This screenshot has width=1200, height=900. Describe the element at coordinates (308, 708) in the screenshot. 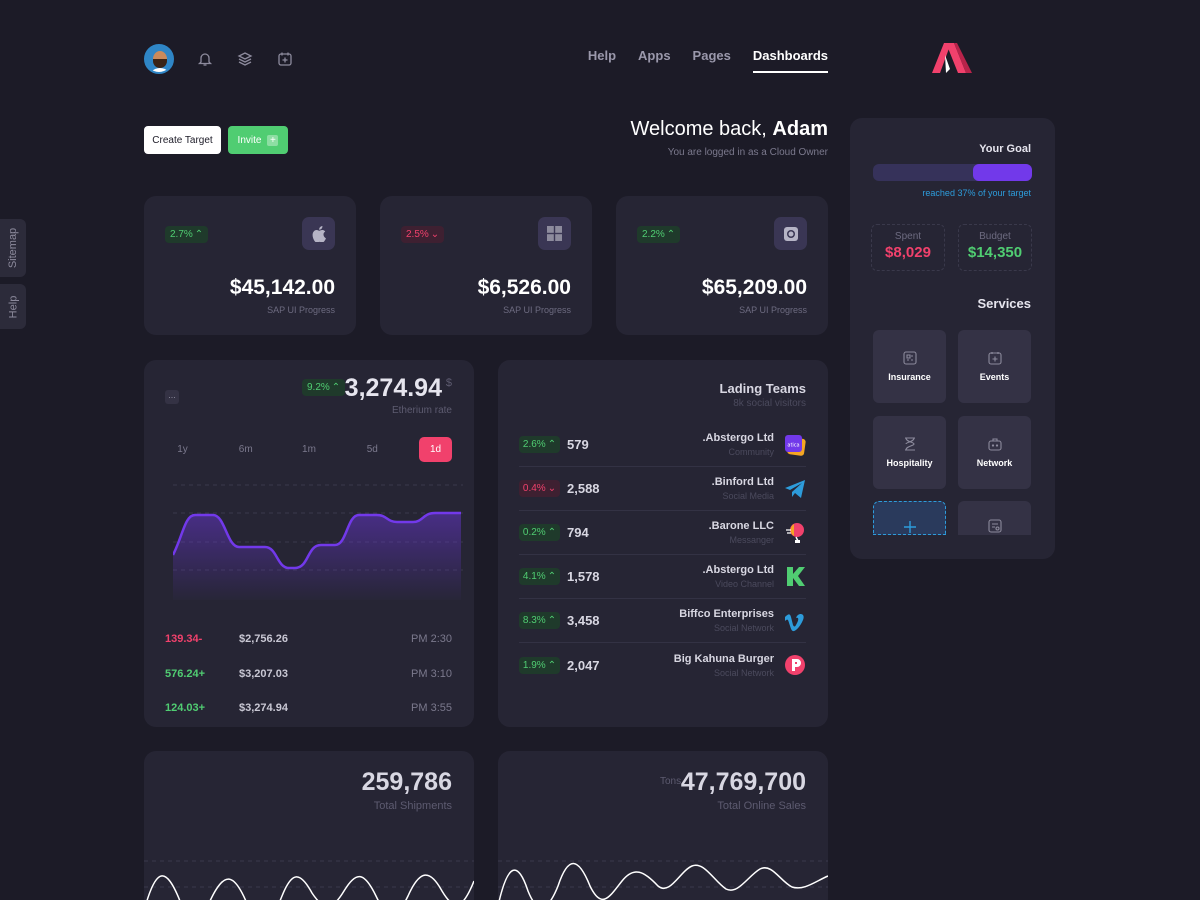

I see `transaction-row: 124.03+ $3,274.94 PM 3:55` at that location.